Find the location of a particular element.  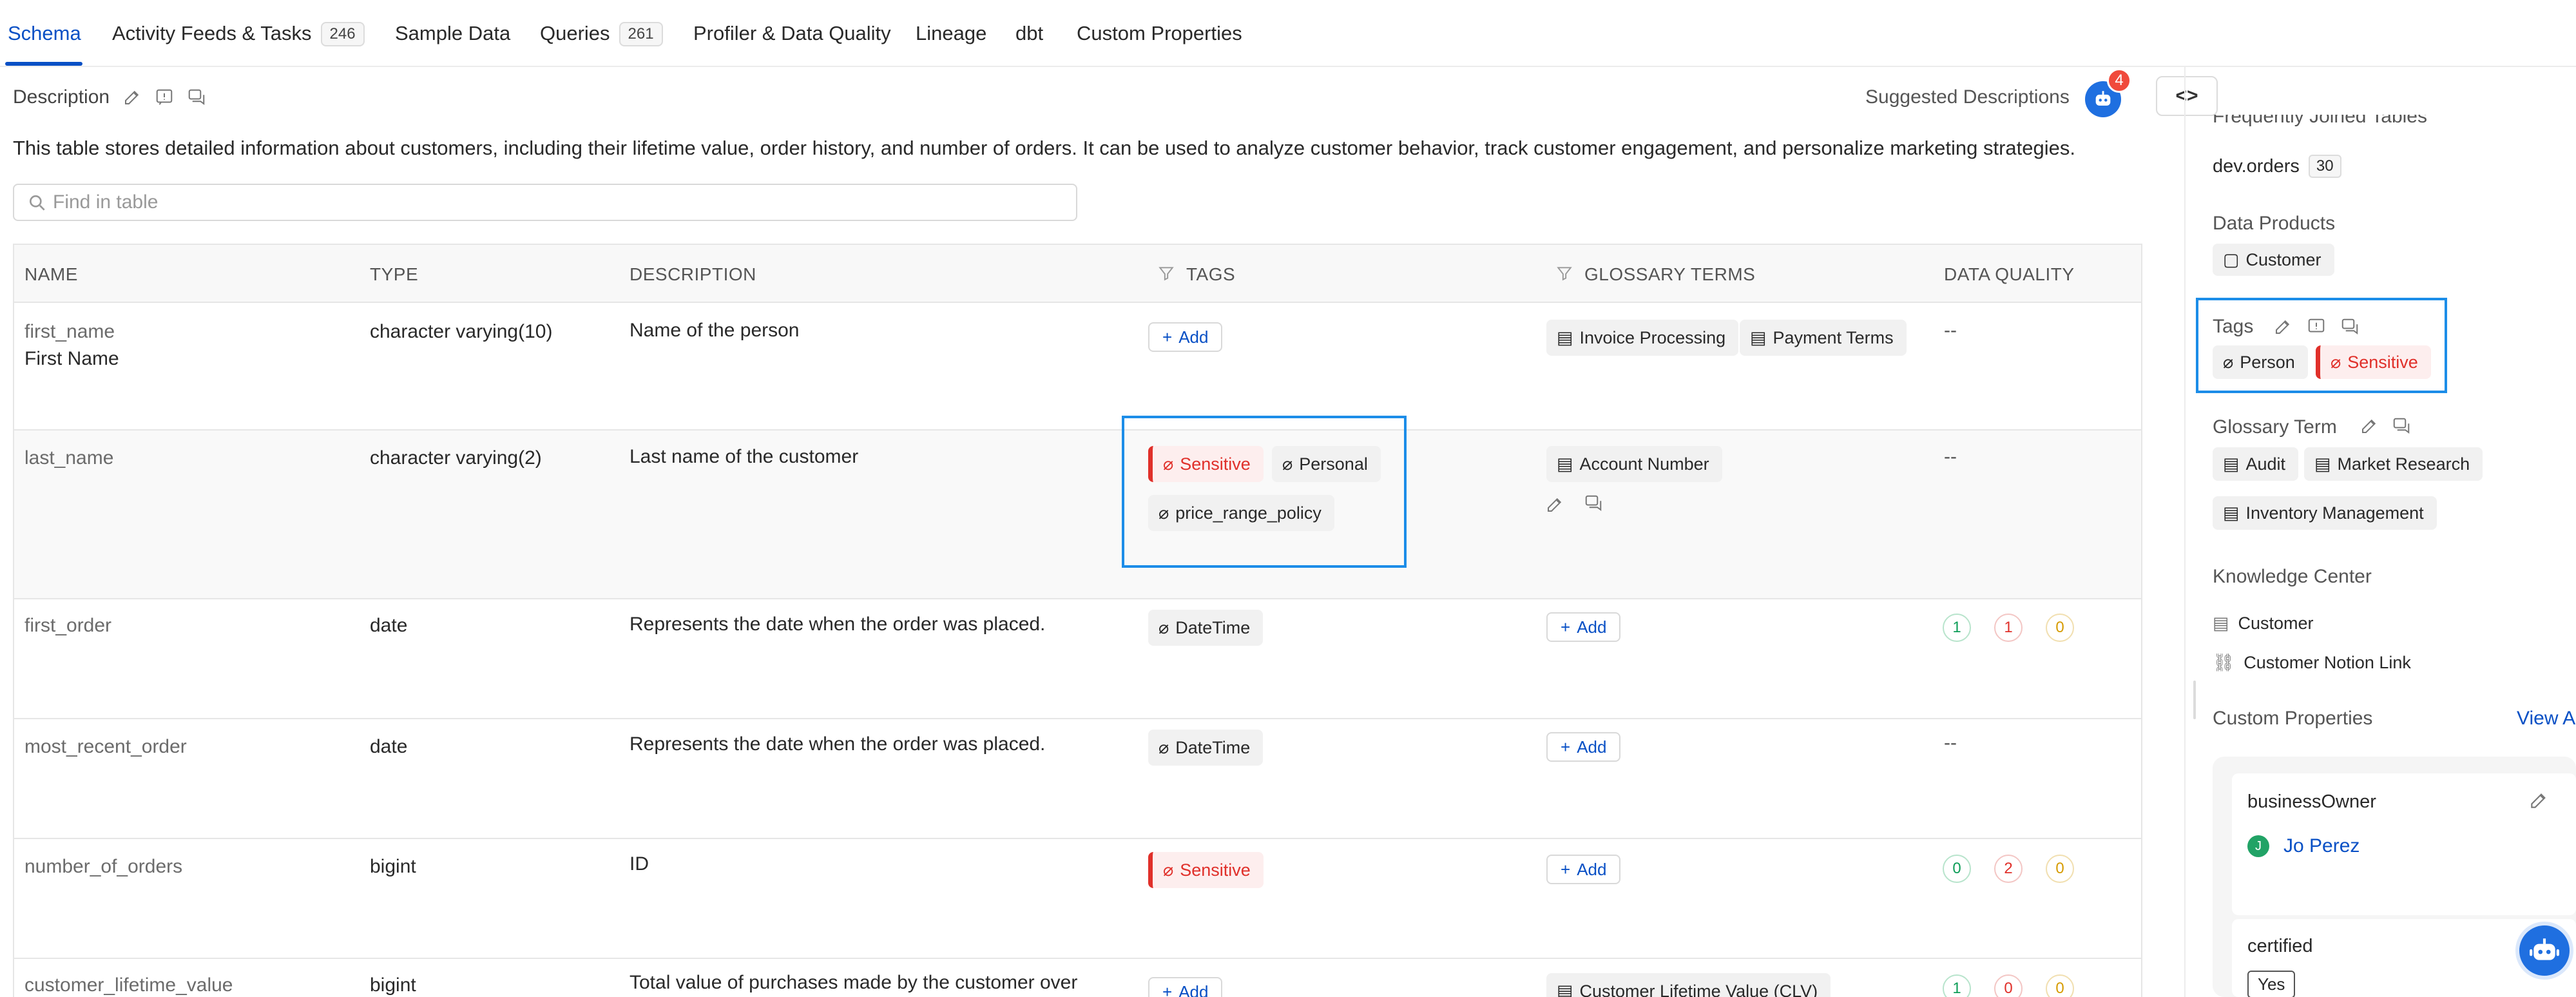

tab-queries: Queries 261 is located at coordinates (601, 34).